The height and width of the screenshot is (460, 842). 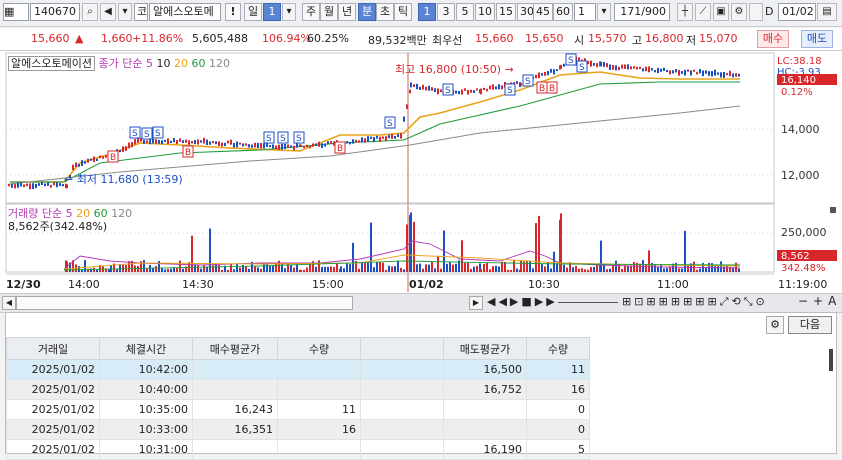 I want to click on buy-button: 매수, so click(x=773, y=39).